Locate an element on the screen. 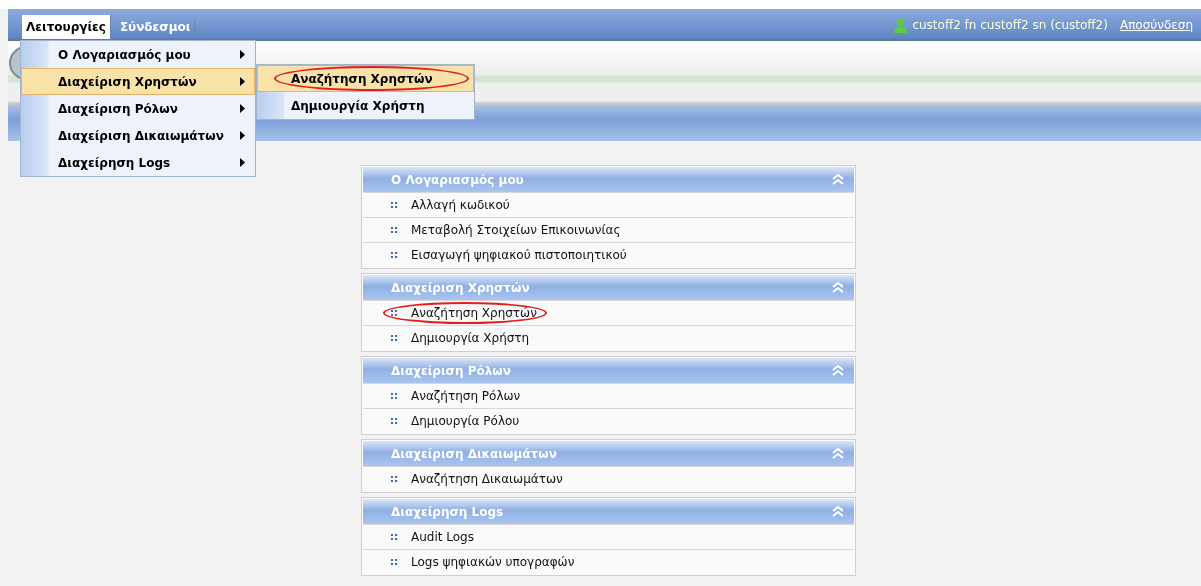  submenu-item: Δημιουργία Χρήστη is located at coordinates (365, 105).